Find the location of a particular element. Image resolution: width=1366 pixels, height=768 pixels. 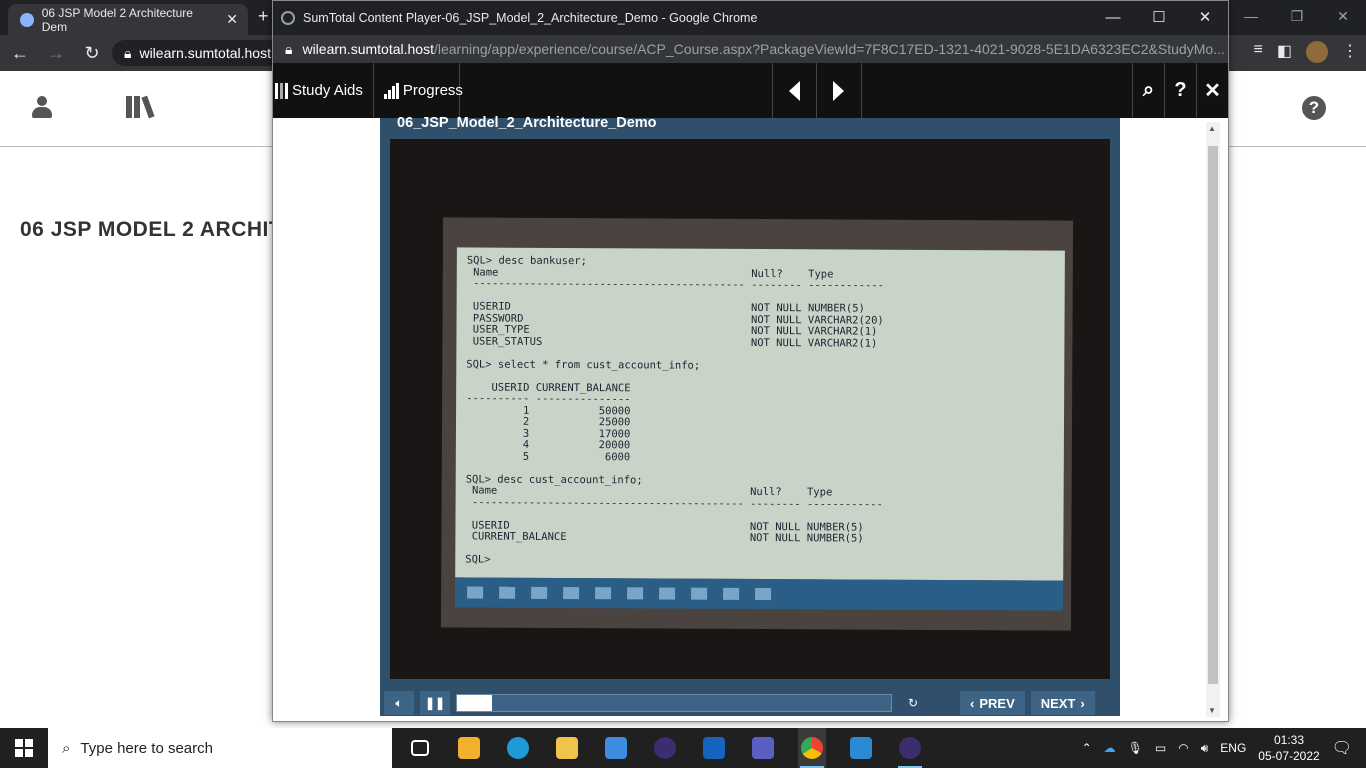

popup-minimize-button: — is located at coordinates (1113, 18).